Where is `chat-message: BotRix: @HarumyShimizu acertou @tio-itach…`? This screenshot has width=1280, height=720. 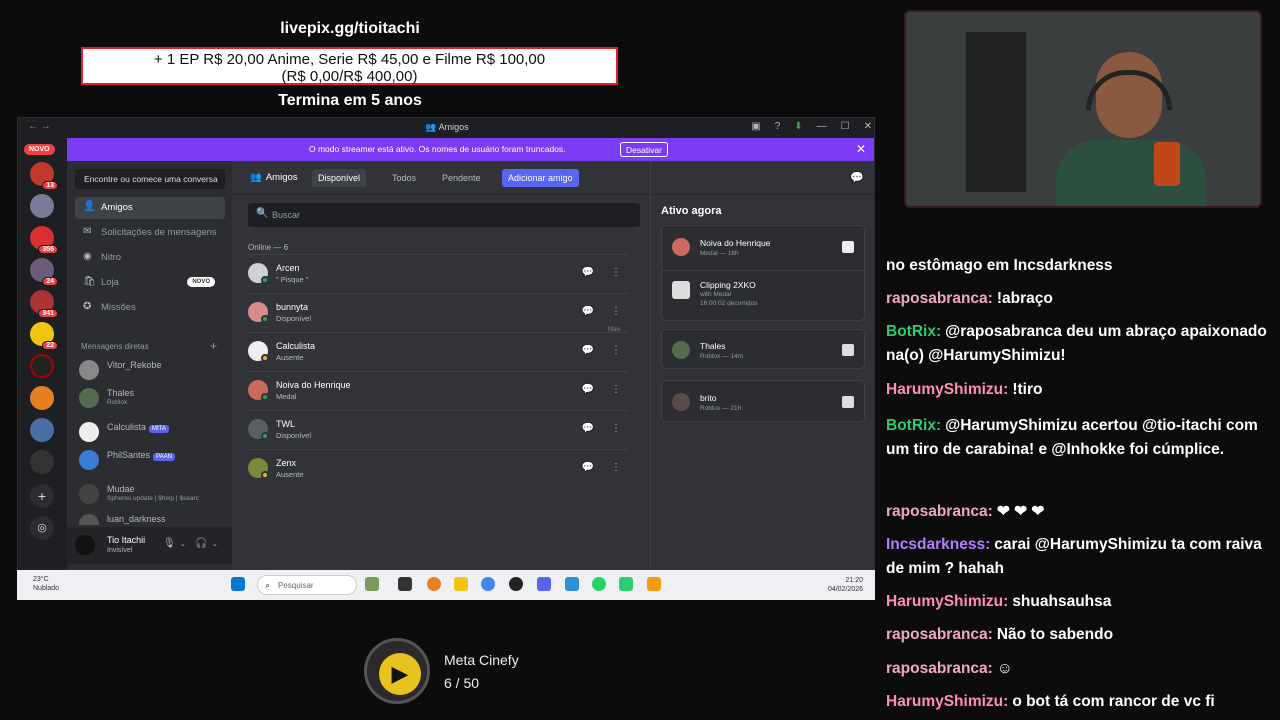
chat-message: BotRix: @HarumyShimizu acertou @tio-itach… is located at coordinates (1078, 438).